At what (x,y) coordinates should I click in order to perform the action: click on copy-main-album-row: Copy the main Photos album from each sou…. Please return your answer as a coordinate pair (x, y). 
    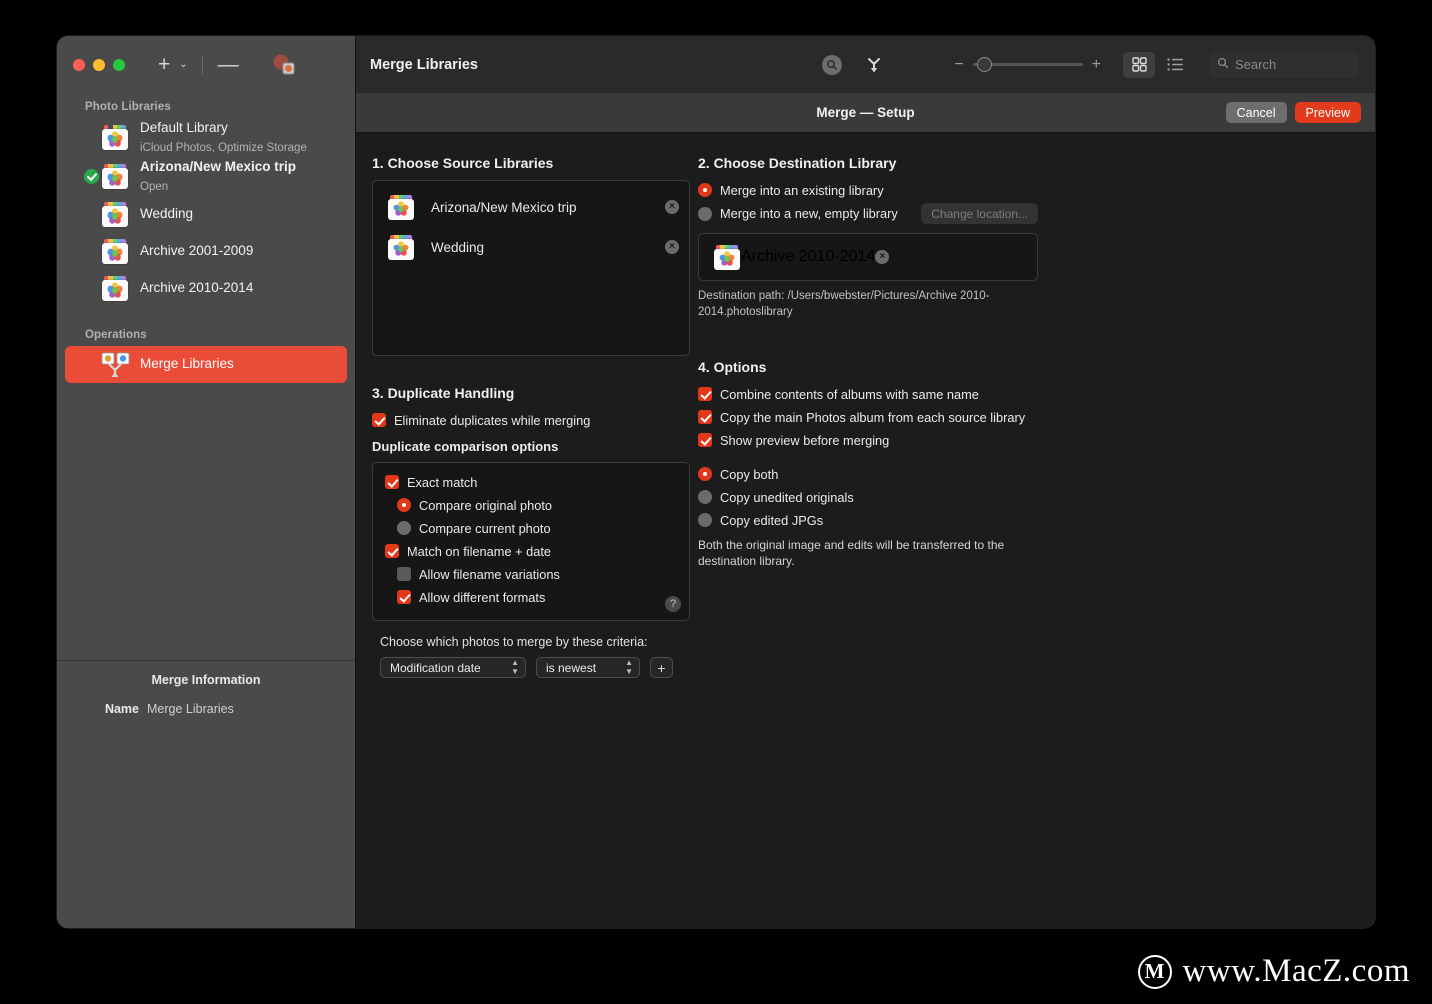
    Looking at the image, I should click on (868, 417).